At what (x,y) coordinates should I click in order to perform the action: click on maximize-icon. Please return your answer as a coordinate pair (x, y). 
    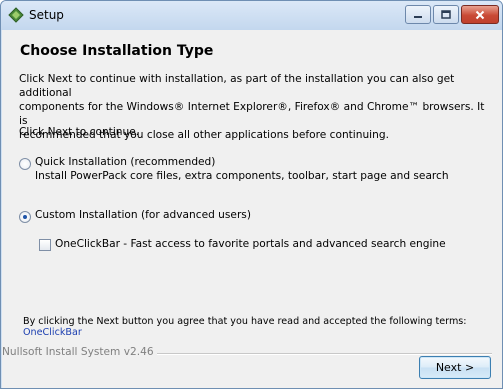
    Looking at the image, I should click on (446, 14).